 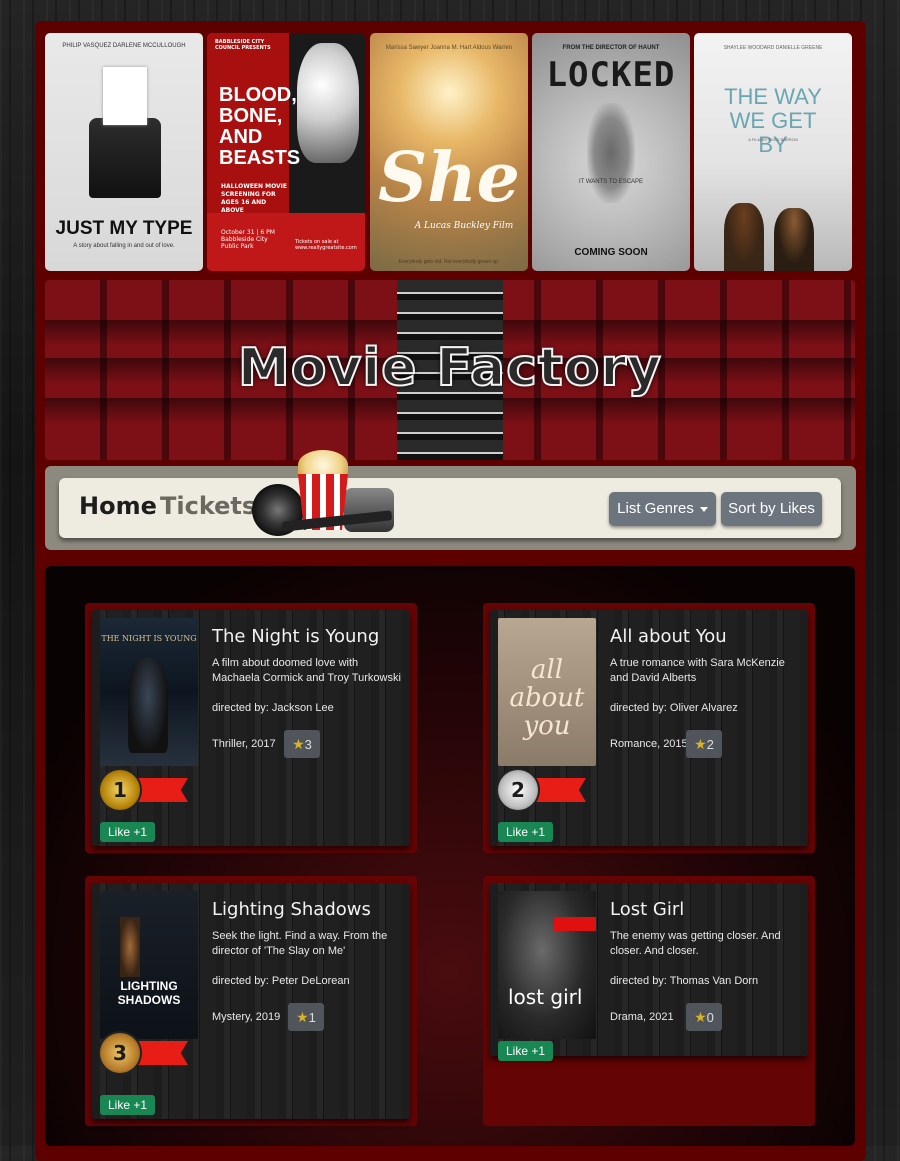 What do you see at coordinates (125, 158) in the screenshot?
I see `typewriter-image` at bounding box center [125, 158].